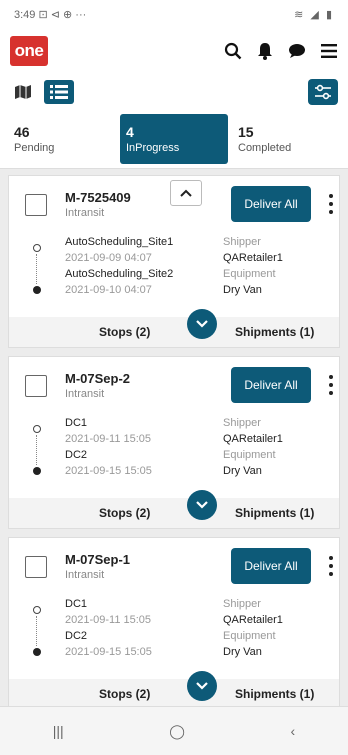 This screenshot has height=755, width=348. I want to click on menu-icon, so click(329, 51).